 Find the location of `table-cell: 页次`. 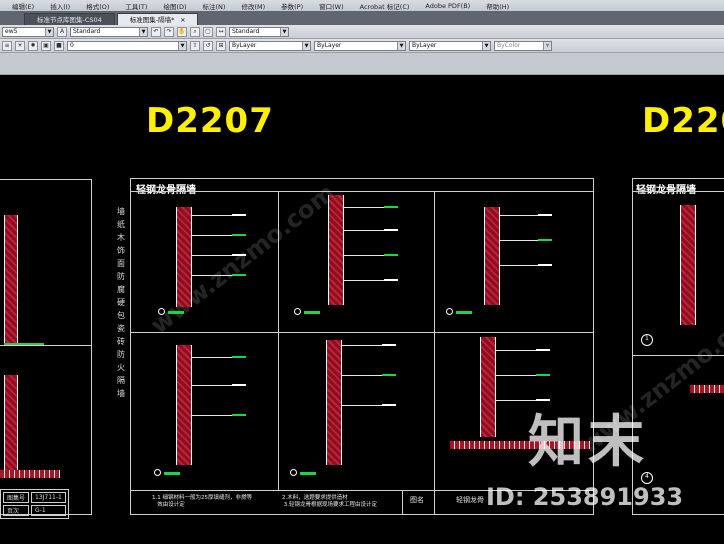

table-cell: 页次 is located at coordinates (16, 510).